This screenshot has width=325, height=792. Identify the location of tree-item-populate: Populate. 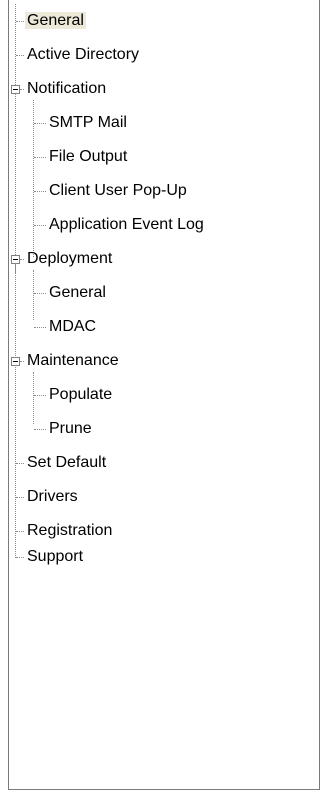
(80, 395).